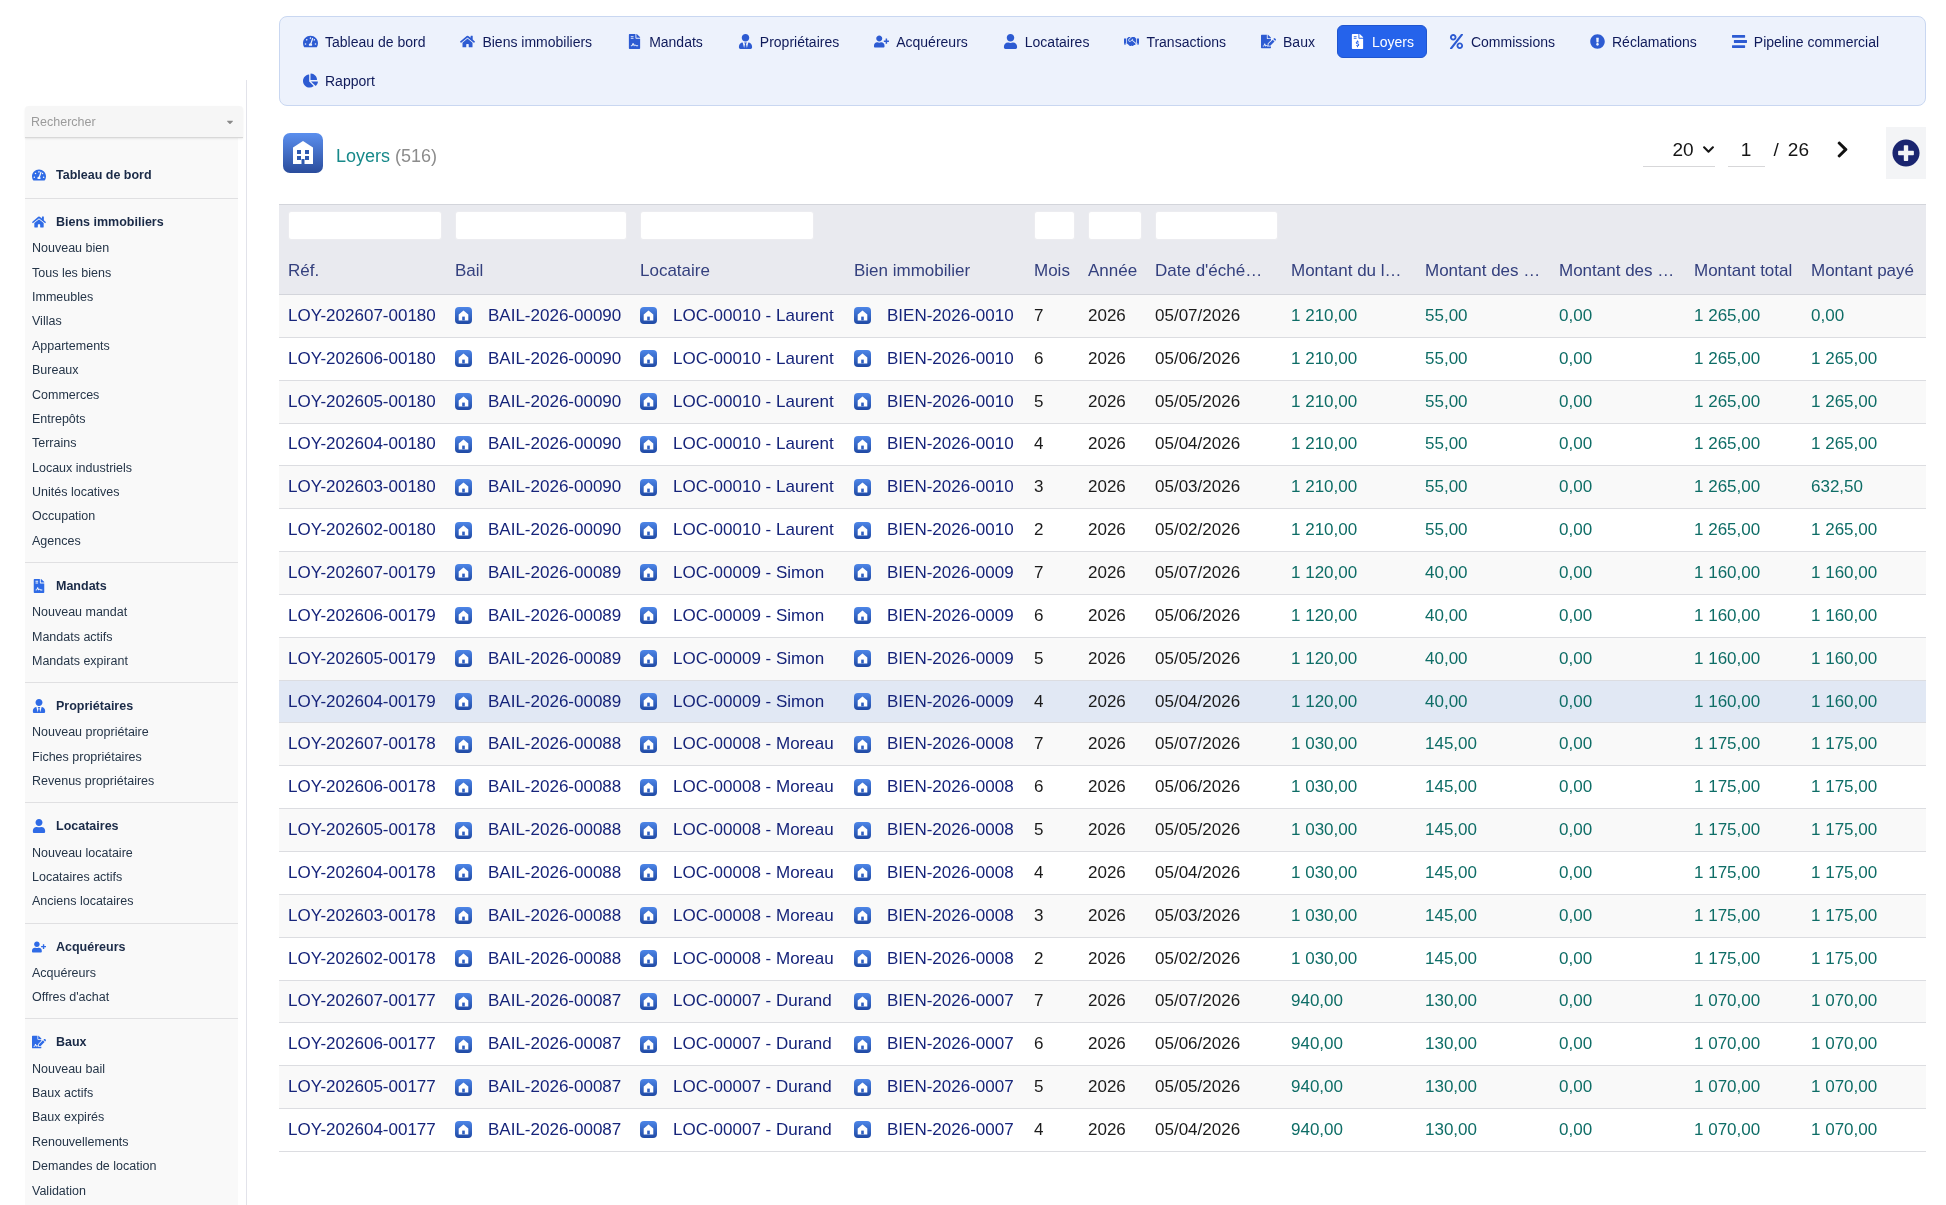 Image resolution: width=1946 pixels, height=1205 pixels. I want to click on sidebar-item: Nouveau bien, so click(131, 248).